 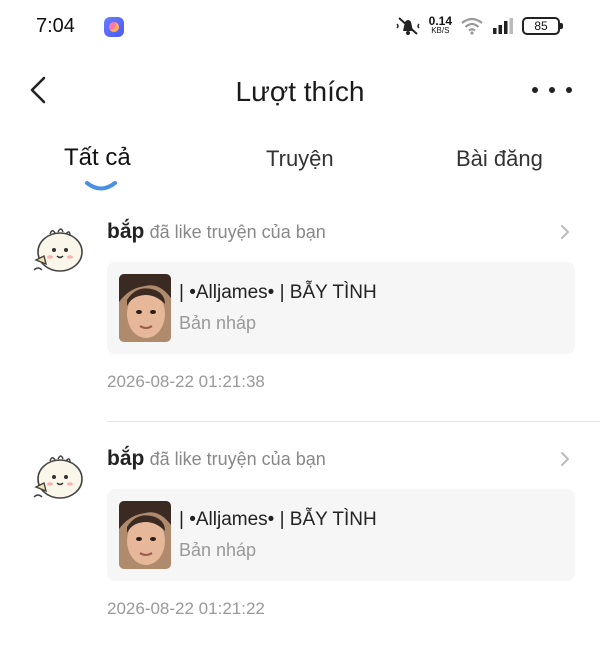 I want to click on more-options-button, so click(x=552, y=90).